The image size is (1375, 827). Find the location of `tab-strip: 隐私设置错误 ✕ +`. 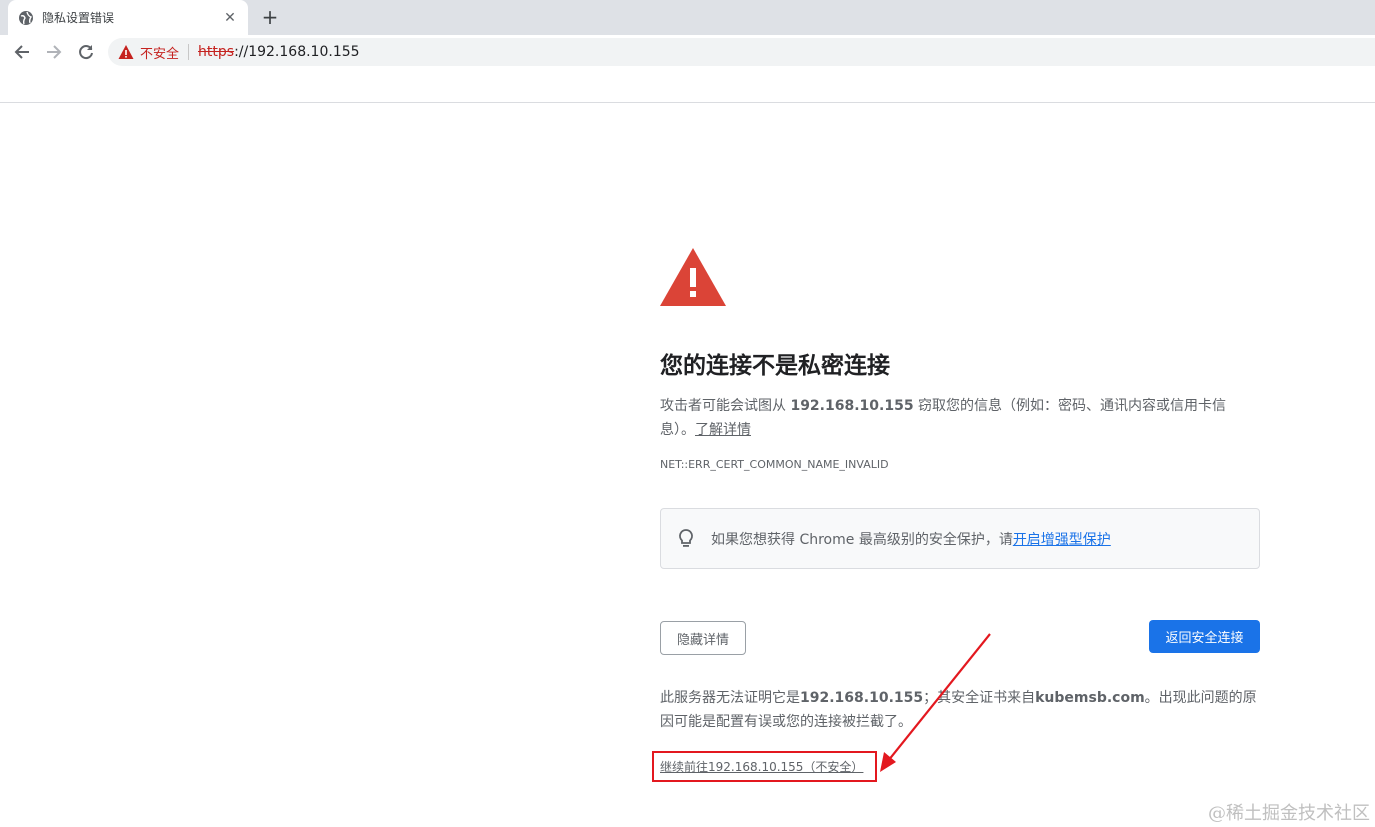

tab-strip: 隐私设置错误 ✕ + is located at coordinates (687, 17).